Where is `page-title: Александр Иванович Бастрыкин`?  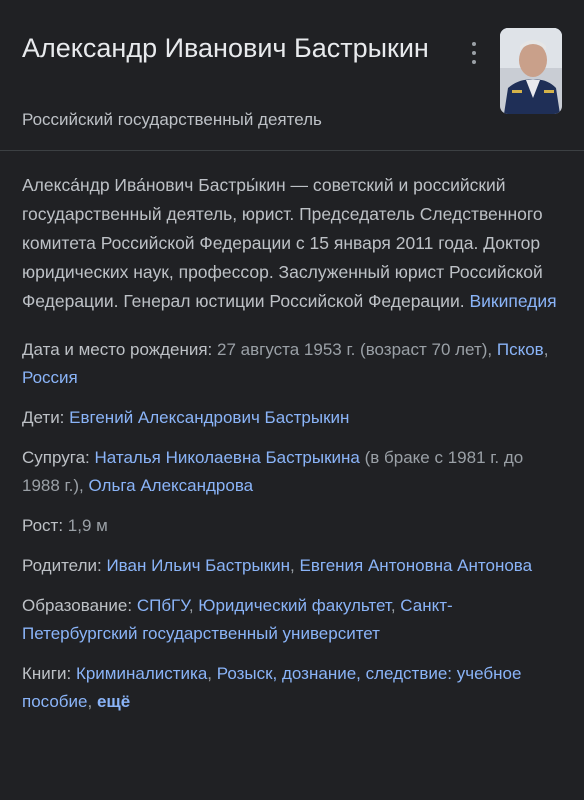 page-title: Александр Иванович Бастрыкин is located at coordinates (225, 48).